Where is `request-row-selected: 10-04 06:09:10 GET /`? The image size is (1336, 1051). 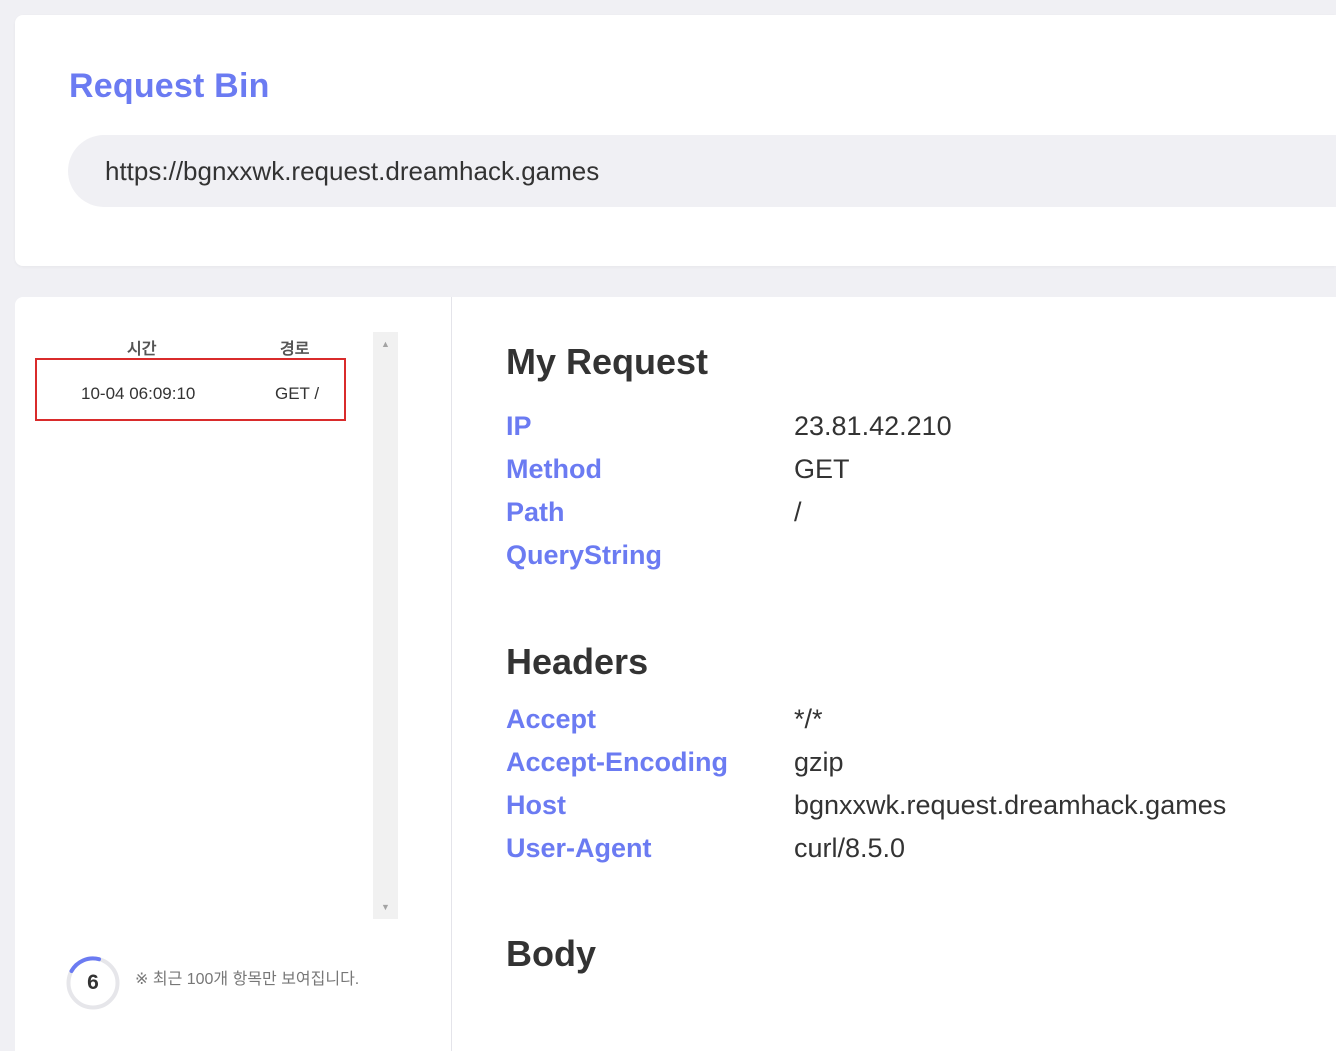 request-row-selected: 10-04 06:09:10 GET / is located at coordinates (190, 389).